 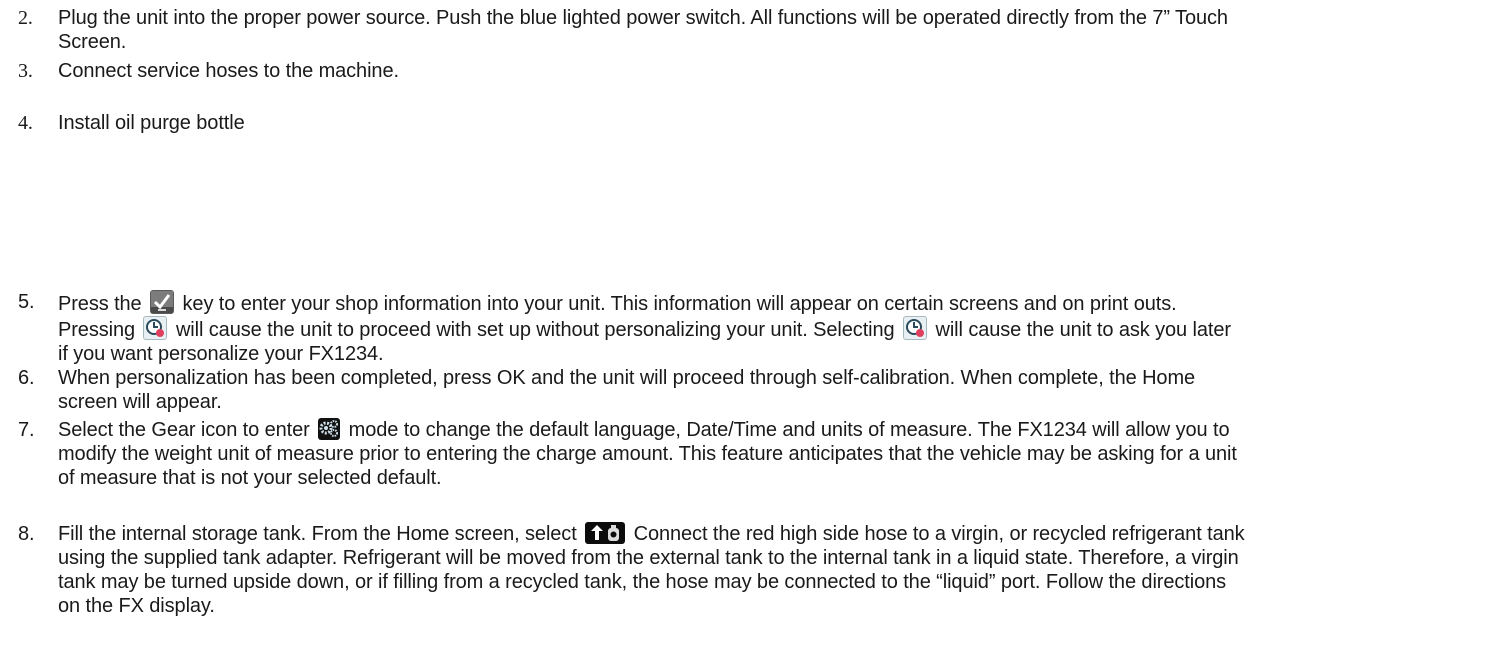 I want to click on text-fragment: Select the Gear icon to enter, so click(x=184, y=430).